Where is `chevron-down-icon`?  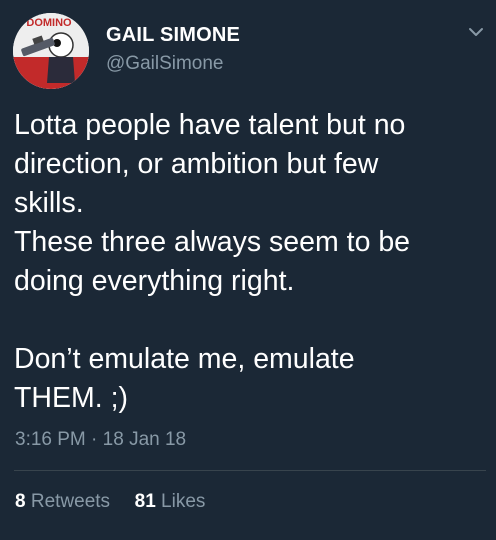 chevron-down-icon is located at coordinates (476, 32).